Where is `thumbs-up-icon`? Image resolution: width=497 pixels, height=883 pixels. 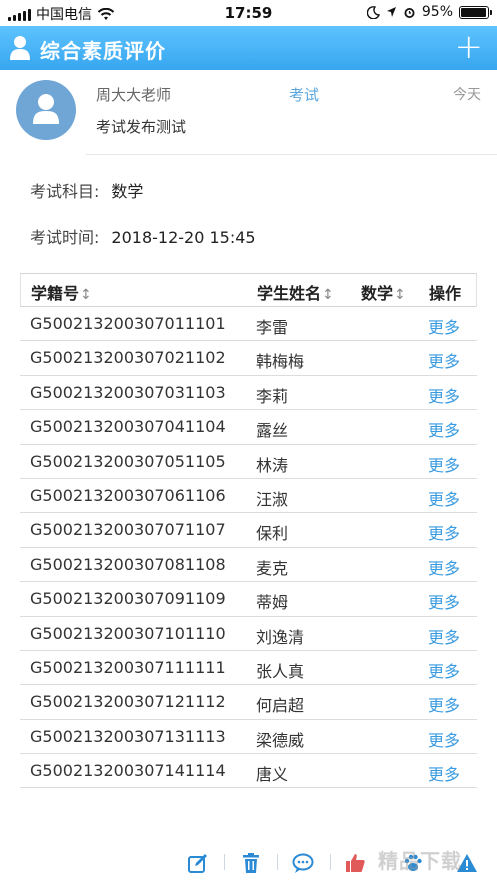 thumbs-up-icon is located at coordinates (355, 863).